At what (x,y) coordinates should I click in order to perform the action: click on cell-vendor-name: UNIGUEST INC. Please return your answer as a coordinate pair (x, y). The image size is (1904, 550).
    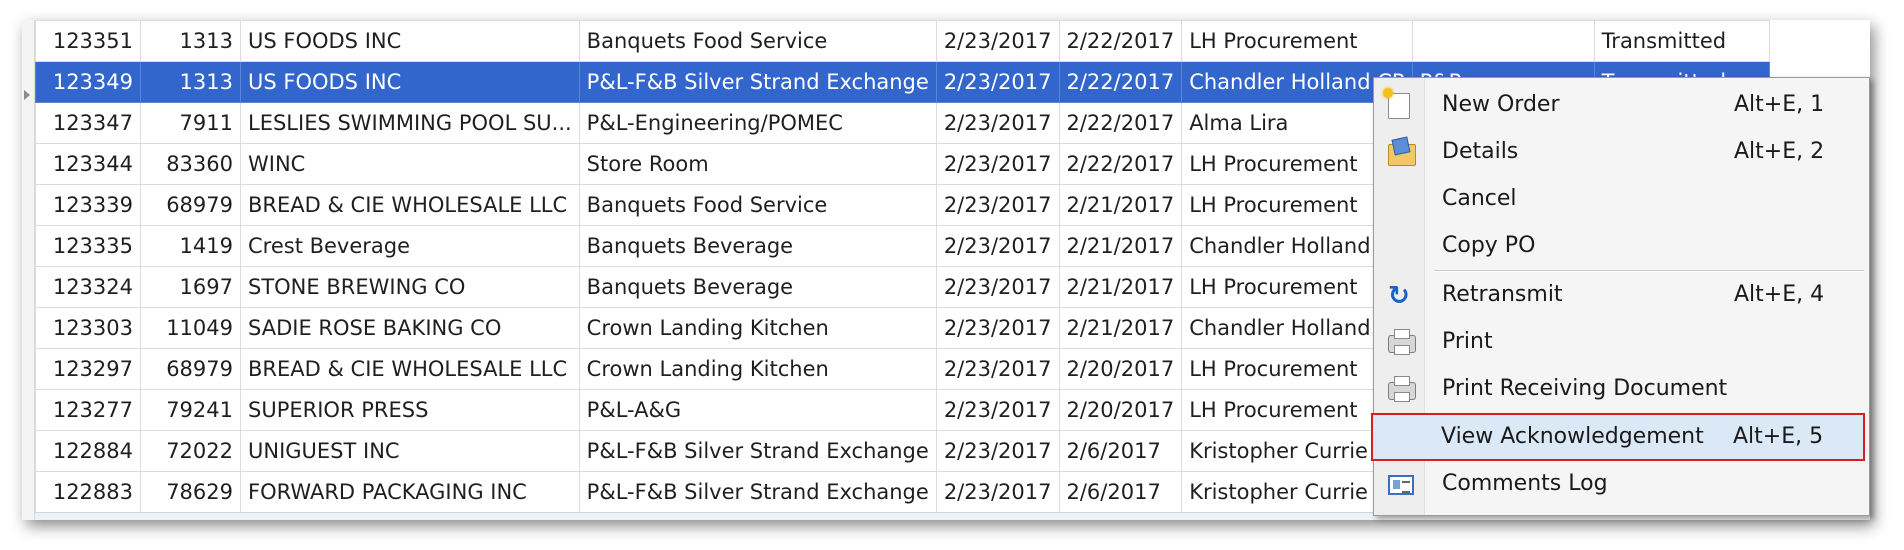
    Looking at the image, I should click on (410, 451).